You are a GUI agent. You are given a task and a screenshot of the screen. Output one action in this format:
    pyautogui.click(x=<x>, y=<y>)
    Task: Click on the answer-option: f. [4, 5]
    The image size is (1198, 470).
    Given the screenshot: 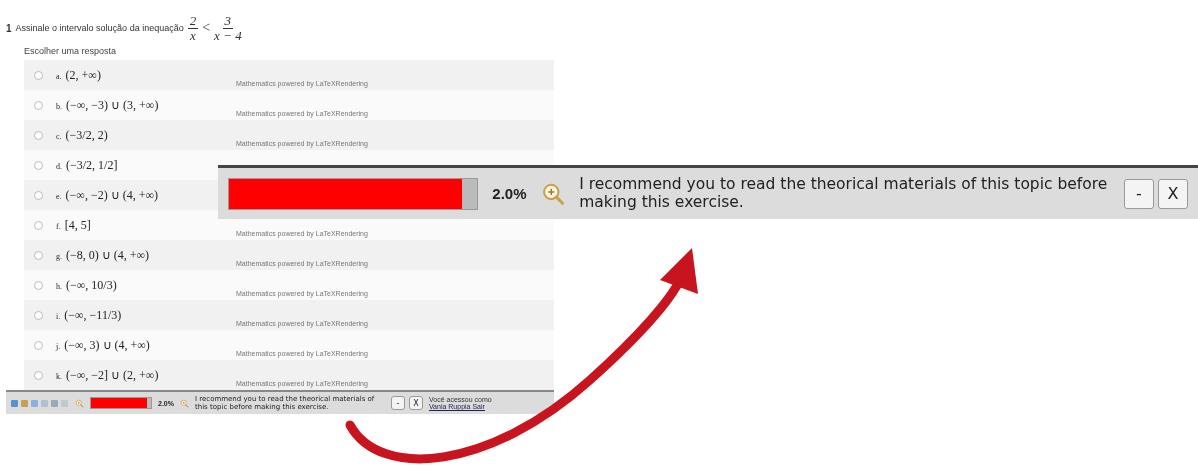 What is the action you would take?
    pyautogui.click(x=73, y=225)
    